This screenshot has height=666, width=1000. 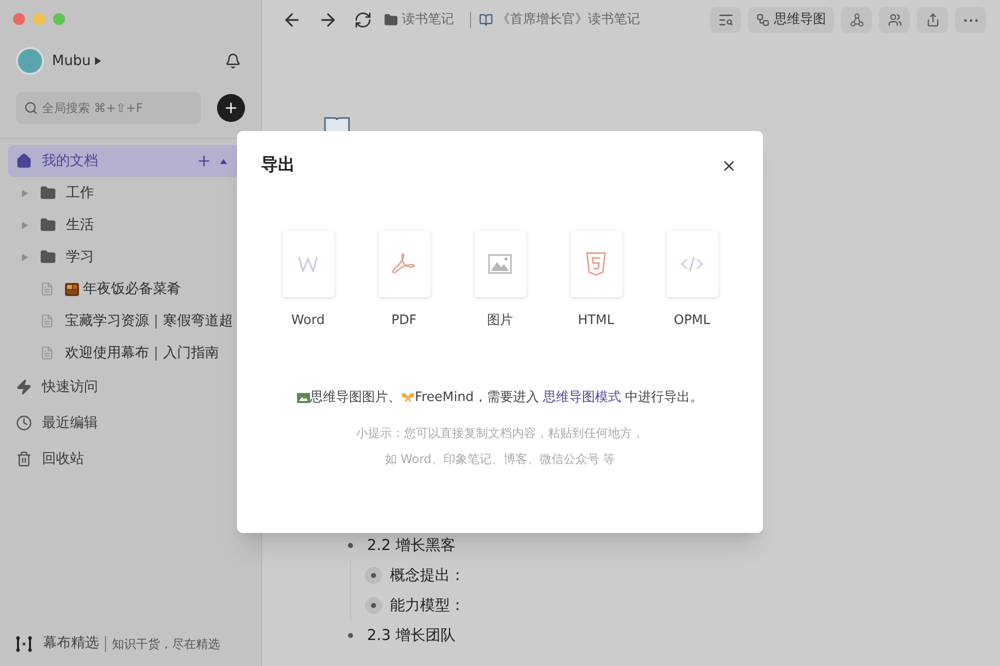 What do you see at coordinates (70, 161) in the screenshot?
I see `sidebar-item-label: 我的文档` at bounding box center [70, 161].